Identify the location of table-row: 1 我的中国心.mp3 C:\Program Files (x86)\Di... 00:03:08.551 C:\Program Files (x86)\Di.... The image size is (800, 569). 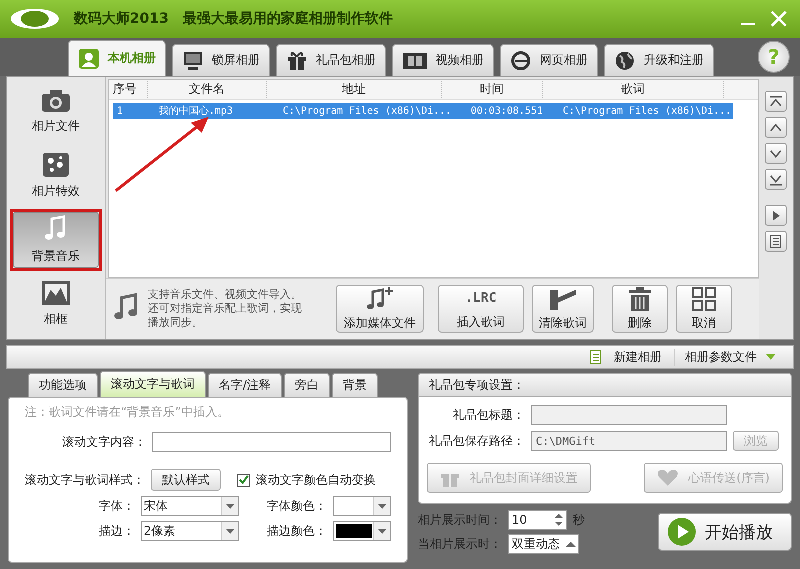
(423, 111).